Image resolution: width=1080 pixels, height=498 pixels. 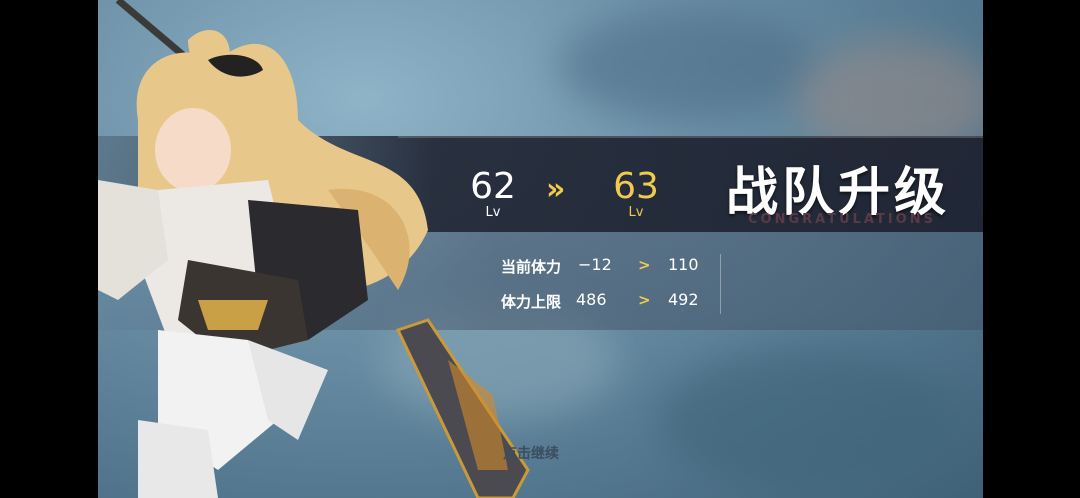 I want to click on tap-to-continue-hint: 点击继续, so click(x=531, y=453).